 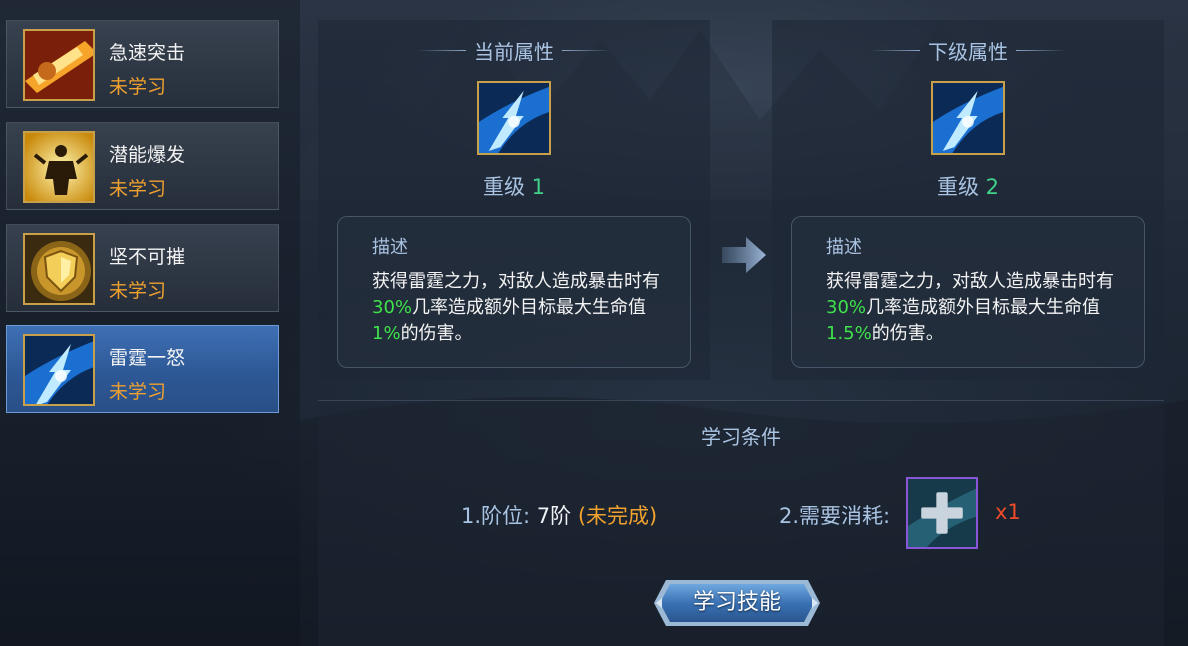 What do you see at coordinates (849, 333) in the screenshot?
I see `desc-highlight-damage: 1.5%` at bounding box center [849, 333].